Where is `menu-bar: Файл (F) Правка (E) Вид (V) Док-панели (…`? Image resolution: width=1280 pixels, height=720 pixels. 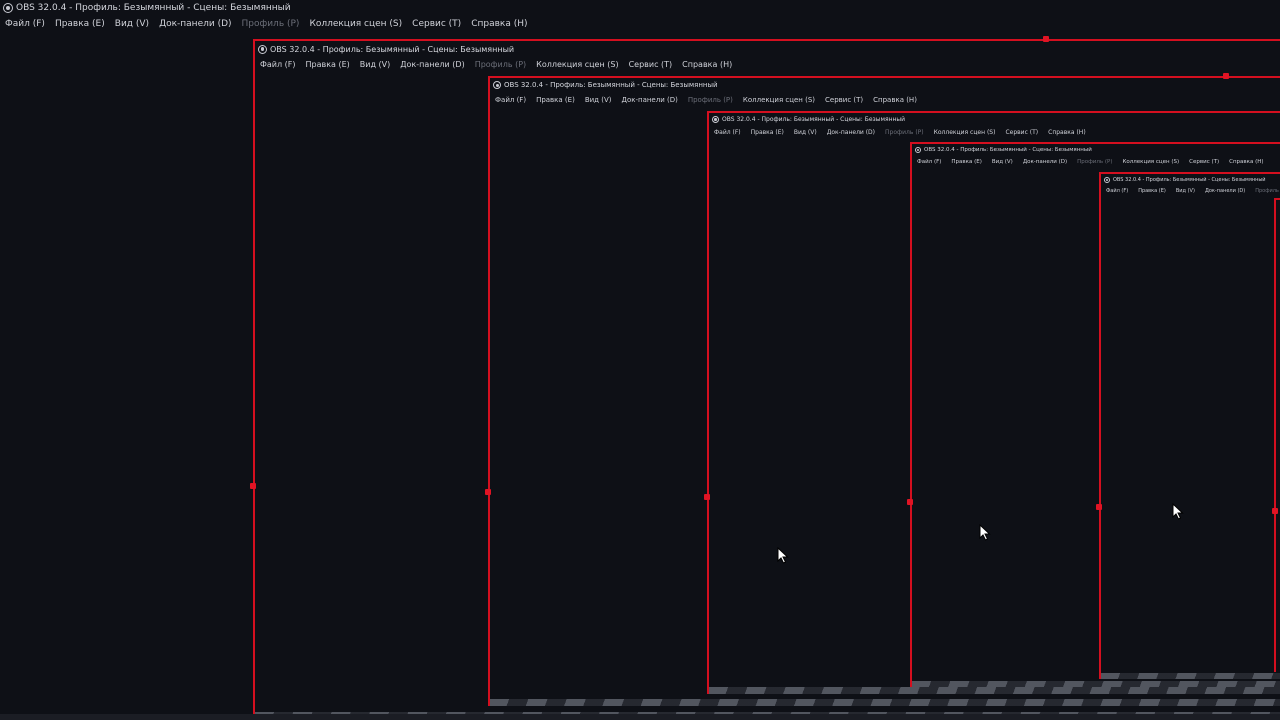 menu-bar: Файл (F) Правка (E) Вид (V) Док-панели (… is located at coordinates (640, 24).